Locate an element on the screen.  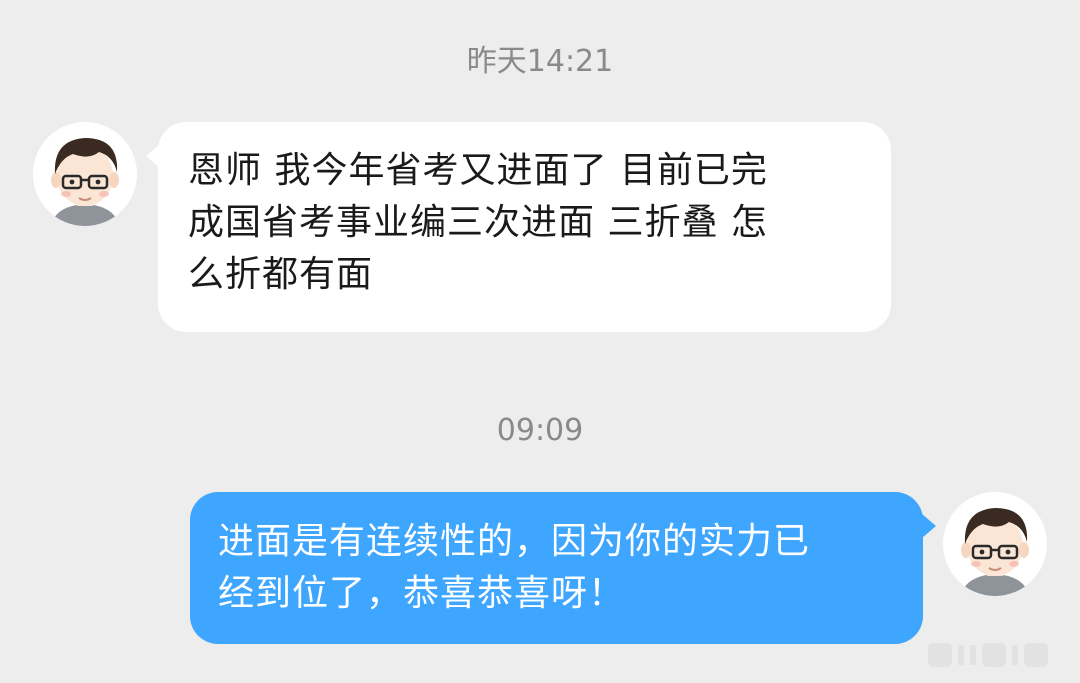
message-timestamp: 09:09 is located at coordinates (540, 430).